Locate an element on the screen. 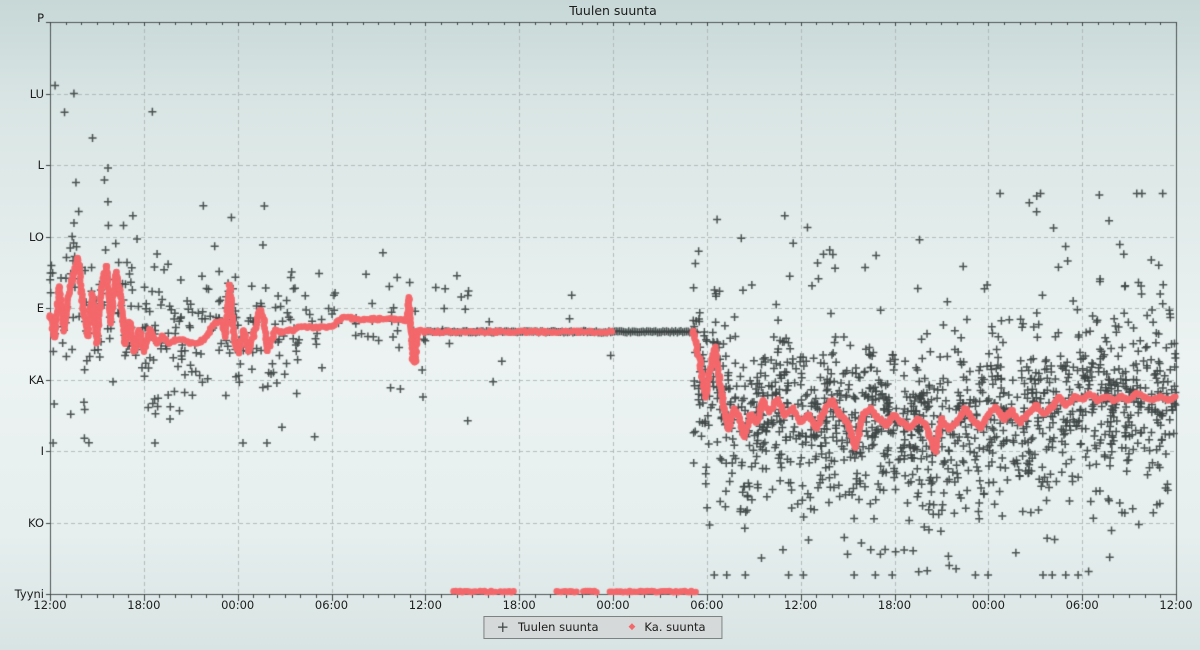 The width and height of the screenshot is (1200, 650). legend-item-tuulen-suunta: + Tuulen suunta is located at coordinates (547, 627).